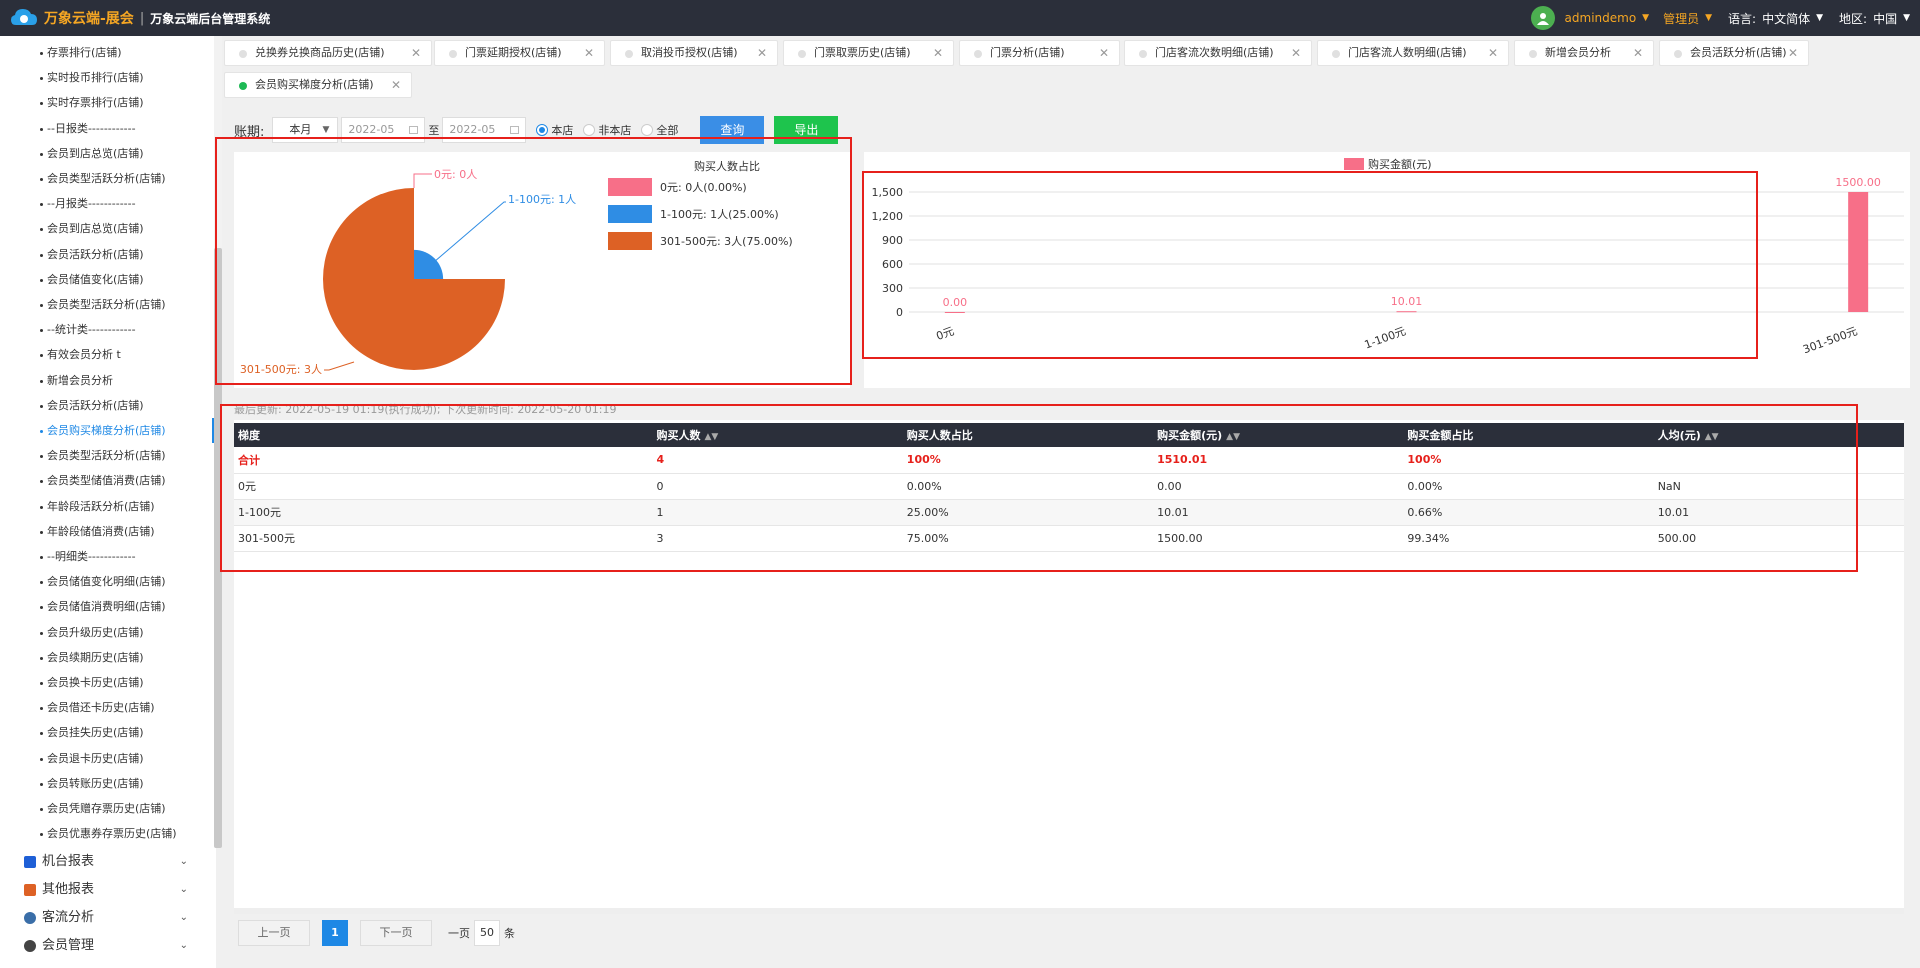 The image size is (1920, 968). Describe the element at coordinates (659, 130) in the screenshot. I see `radio-all: 全部` at that location.